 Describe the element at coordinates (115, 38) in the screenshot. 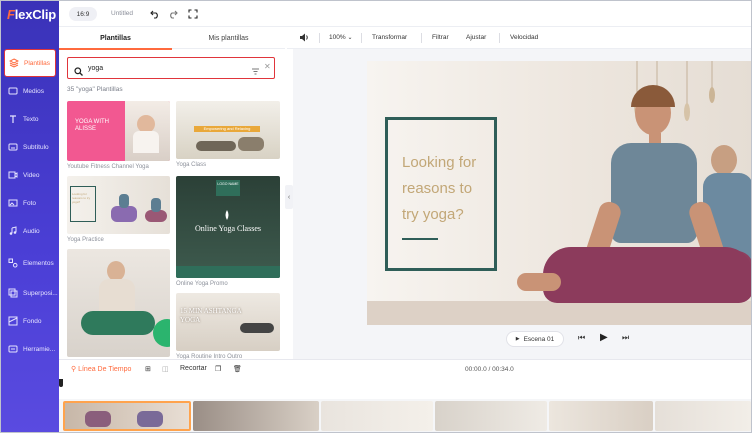

I see `tab-templates: Plantillas` at that location.